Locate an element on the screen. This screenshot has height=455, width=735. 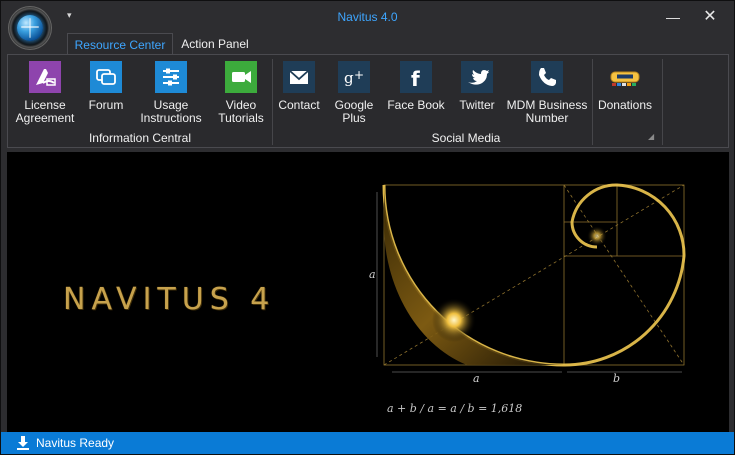
sliders-icon is located at coordinates (171, 77).